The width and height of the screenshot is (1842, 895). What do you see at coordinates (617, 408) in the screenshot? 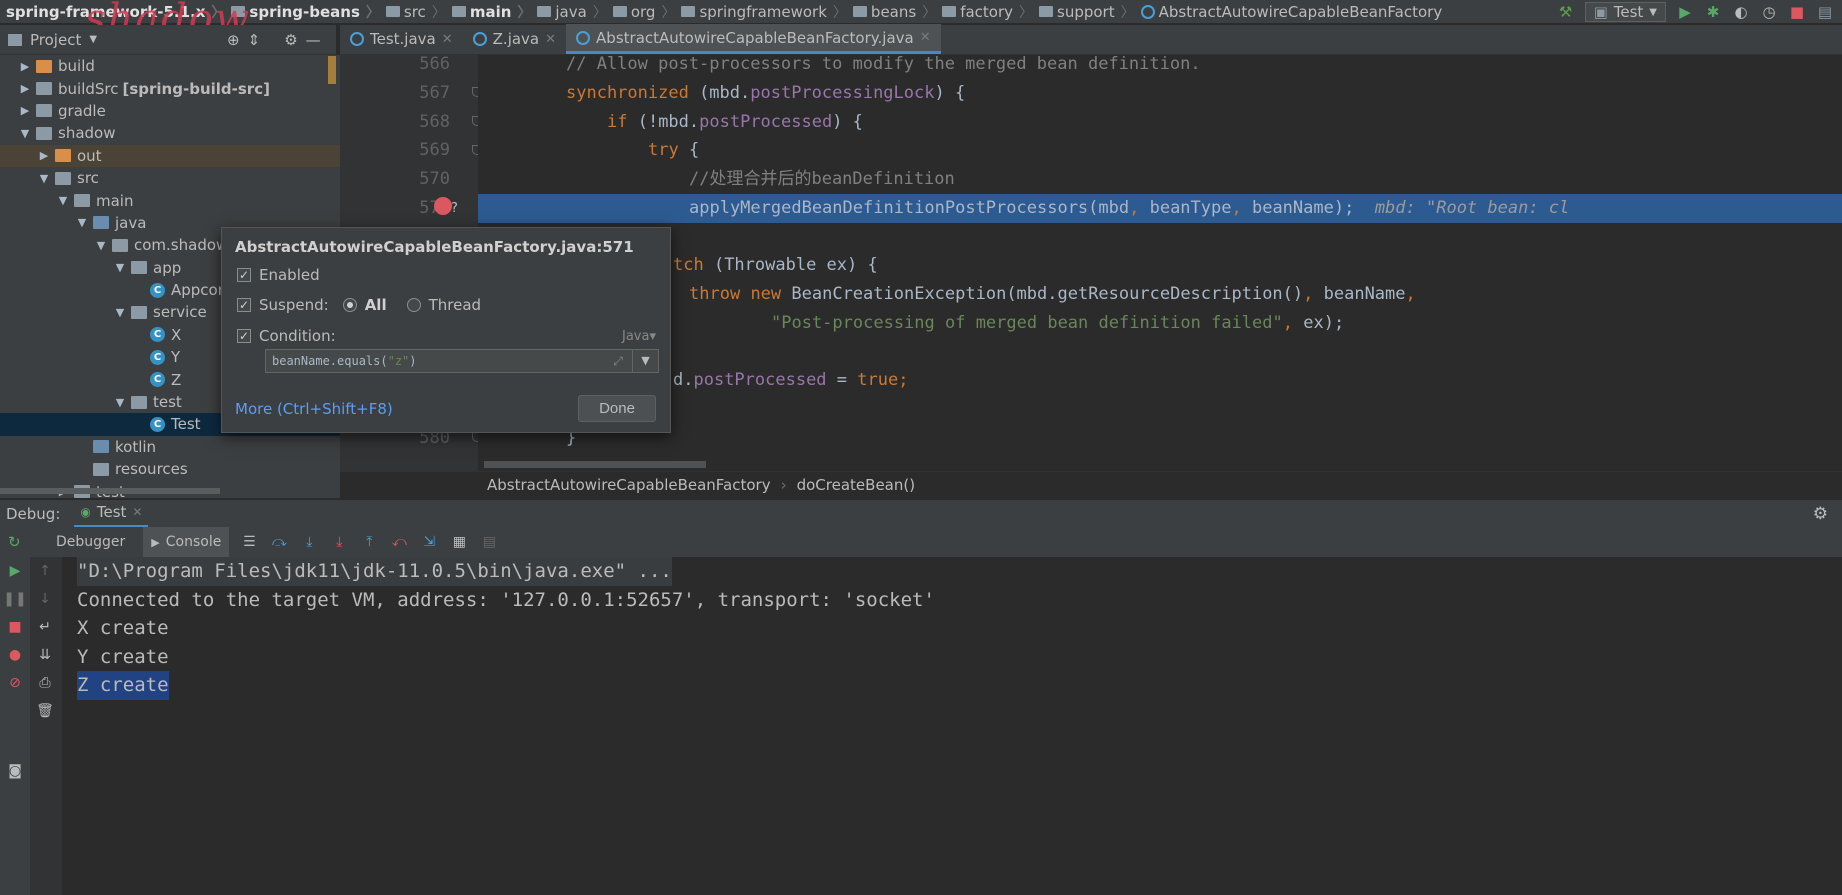
I see `done-button: Done` at bounding box center [617, 408].